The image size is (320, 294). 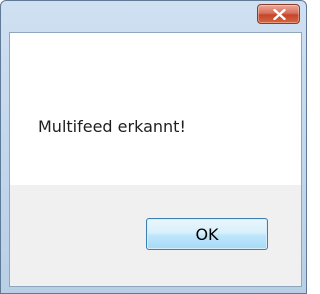 I want to click on message-text: Multifeed erkannt!, so click(x=112, y=126).